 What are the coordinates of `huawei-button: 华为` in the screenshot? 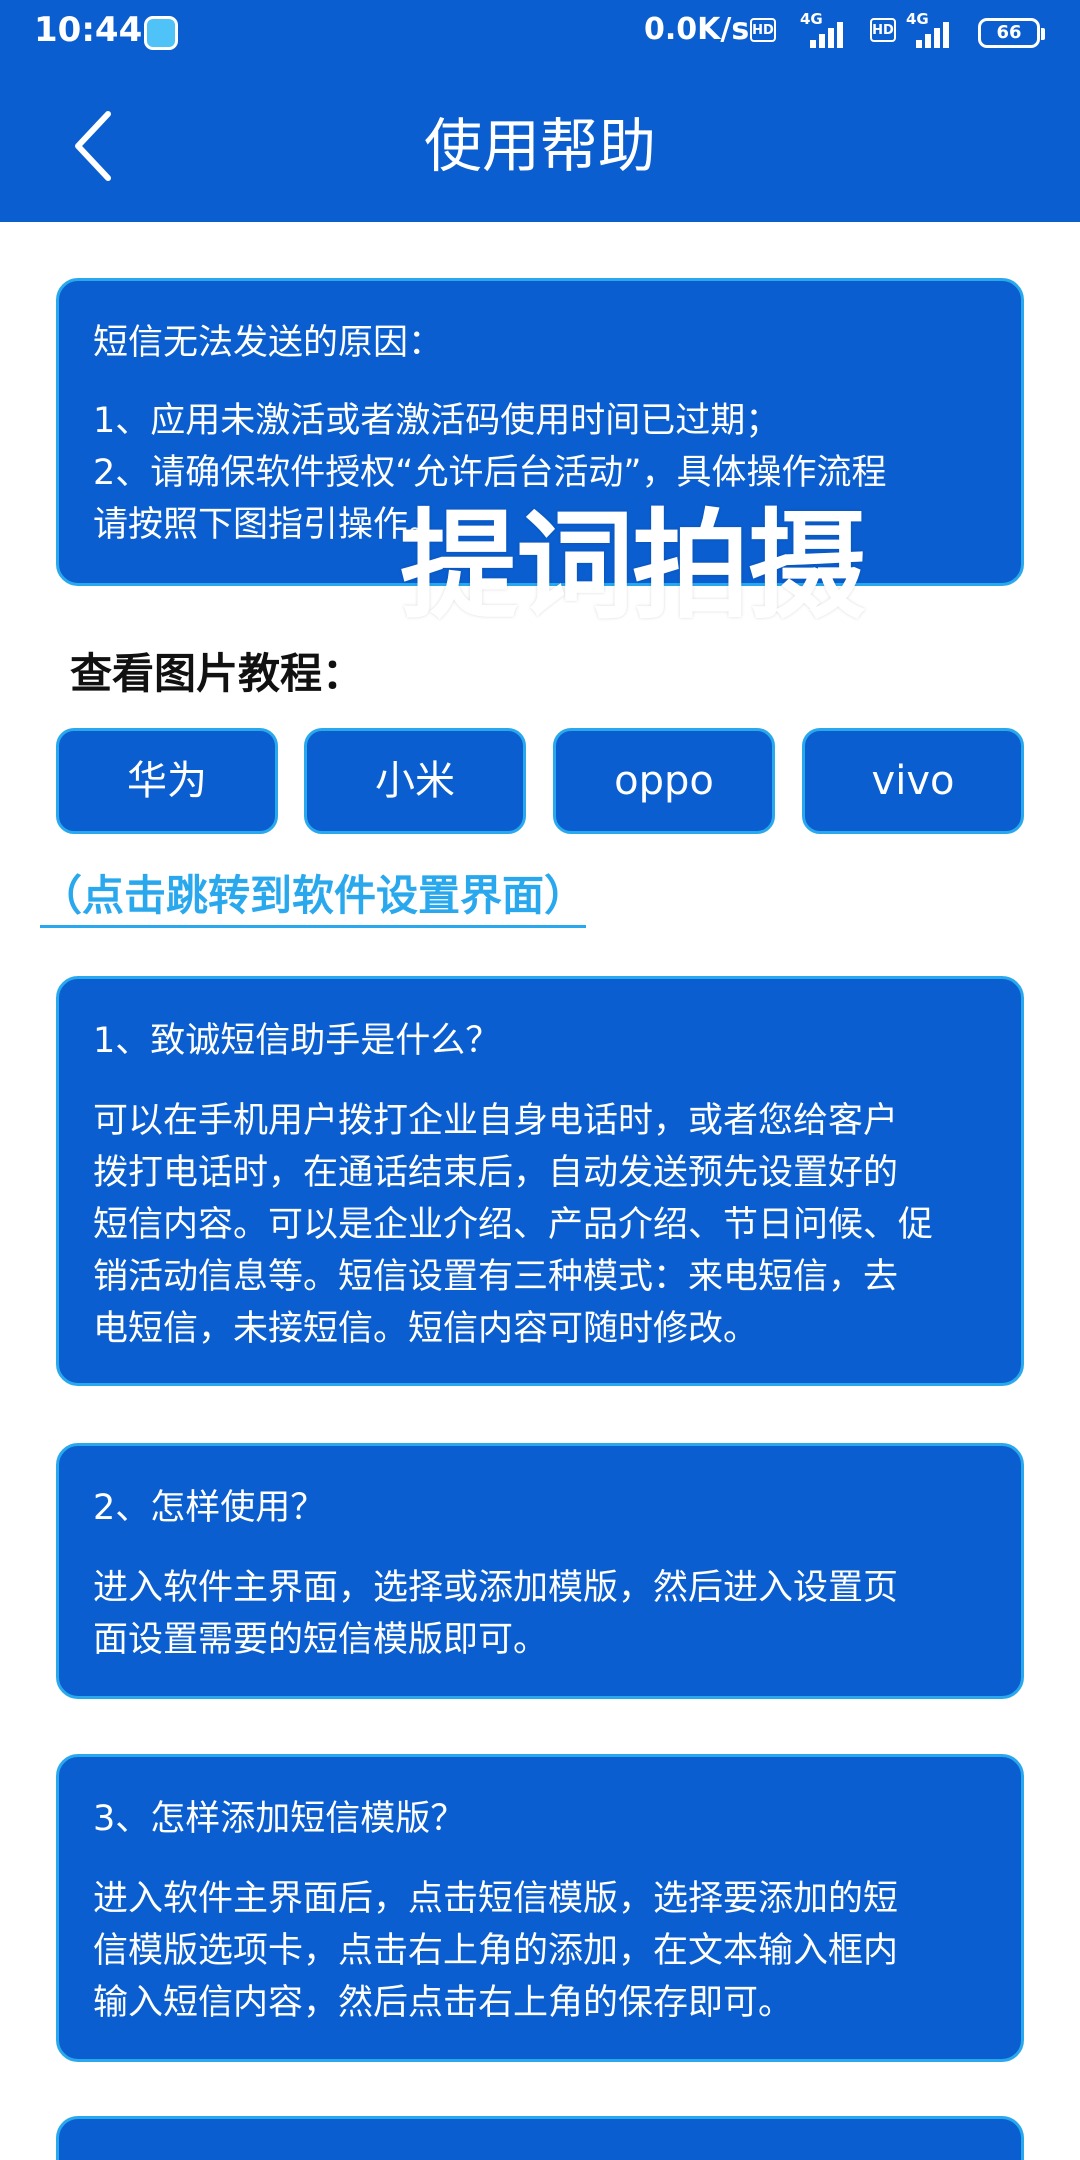 It's located at (167, 781).